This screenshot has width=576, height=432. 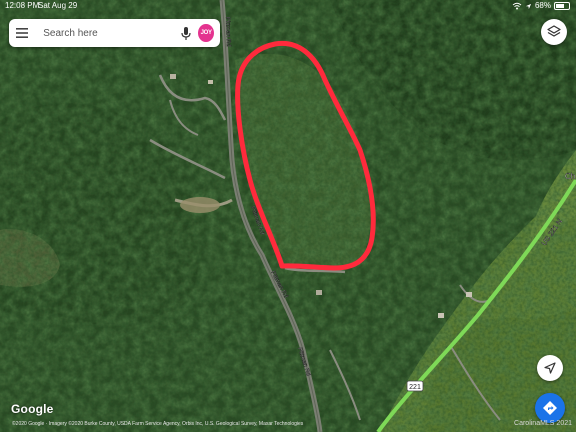 What do you see at coordinates (288, 6) in the screenshot?
I see `status-bar: 12:08 PM Sat Aug 29 68%` at bounding box center [288, 6].